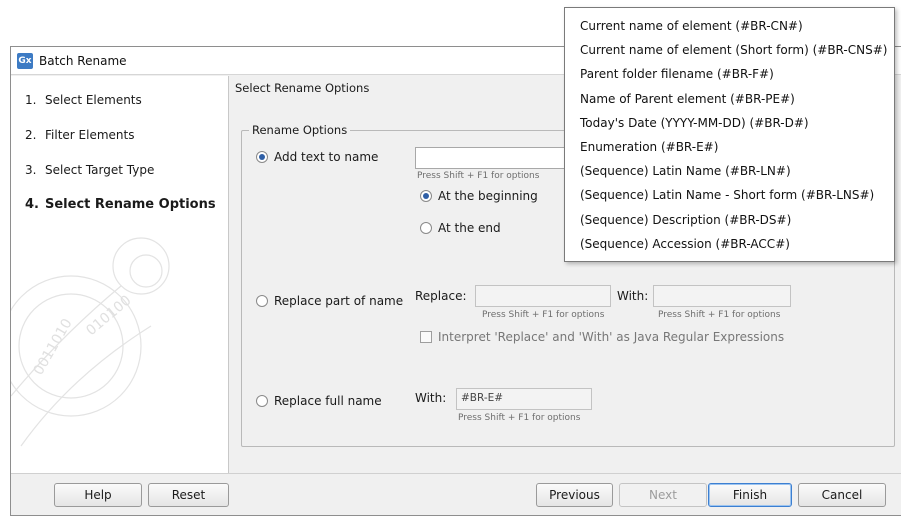 The width and height of the screenshot is (901, 516). What do you see at coordinates (426, 337) in the screenshot?
I see `checkbox-icon` at bounding box center [426, 337].